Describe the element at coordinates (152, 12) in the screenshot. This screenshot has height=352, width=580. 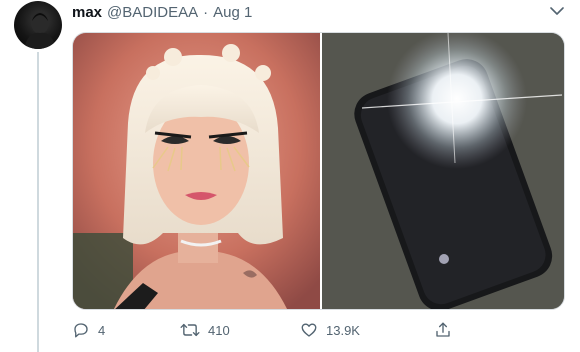
I see `user-handle: @BADIDEAA` at that location.